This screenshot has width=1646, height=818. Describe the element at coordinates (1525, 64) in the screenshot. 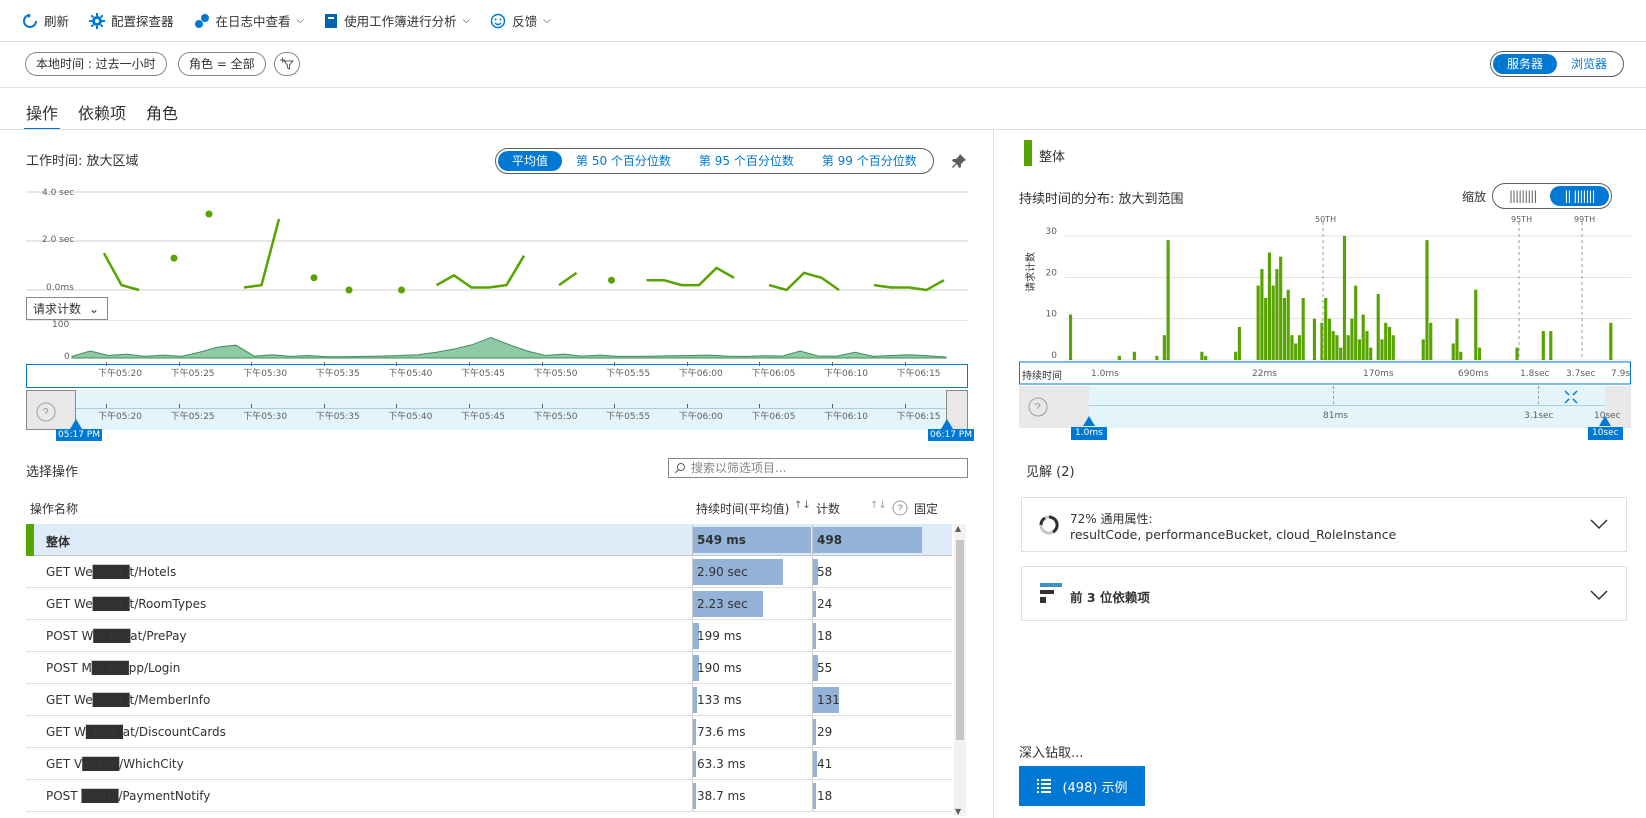

I see `server-toggle: 服务器` at that location.